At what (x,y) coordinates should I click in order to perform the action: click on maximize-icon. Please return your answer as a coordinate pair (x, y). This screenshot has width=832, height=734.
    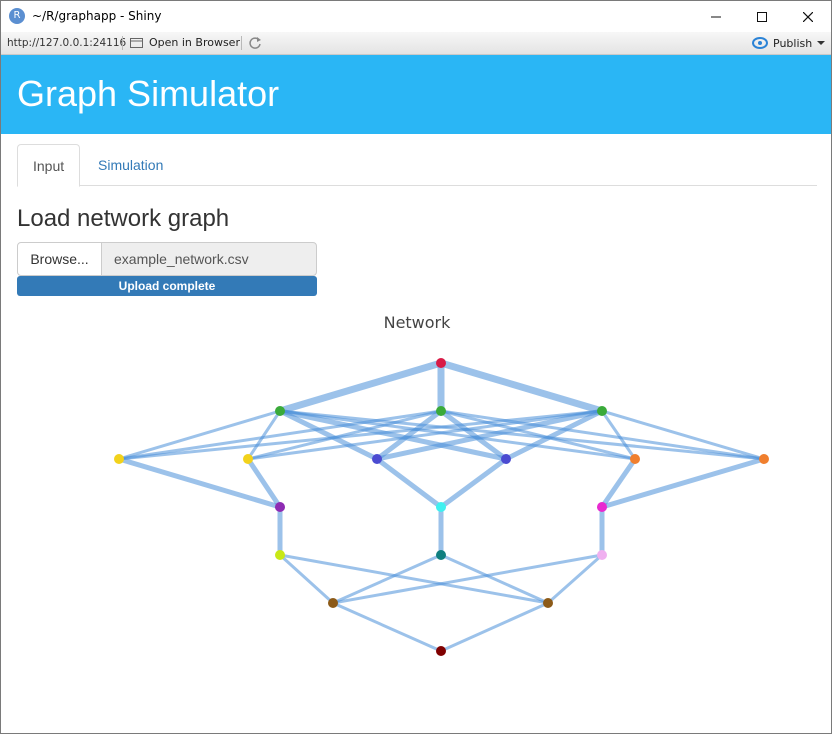
    Looking at the image, I should click on (762, 16).